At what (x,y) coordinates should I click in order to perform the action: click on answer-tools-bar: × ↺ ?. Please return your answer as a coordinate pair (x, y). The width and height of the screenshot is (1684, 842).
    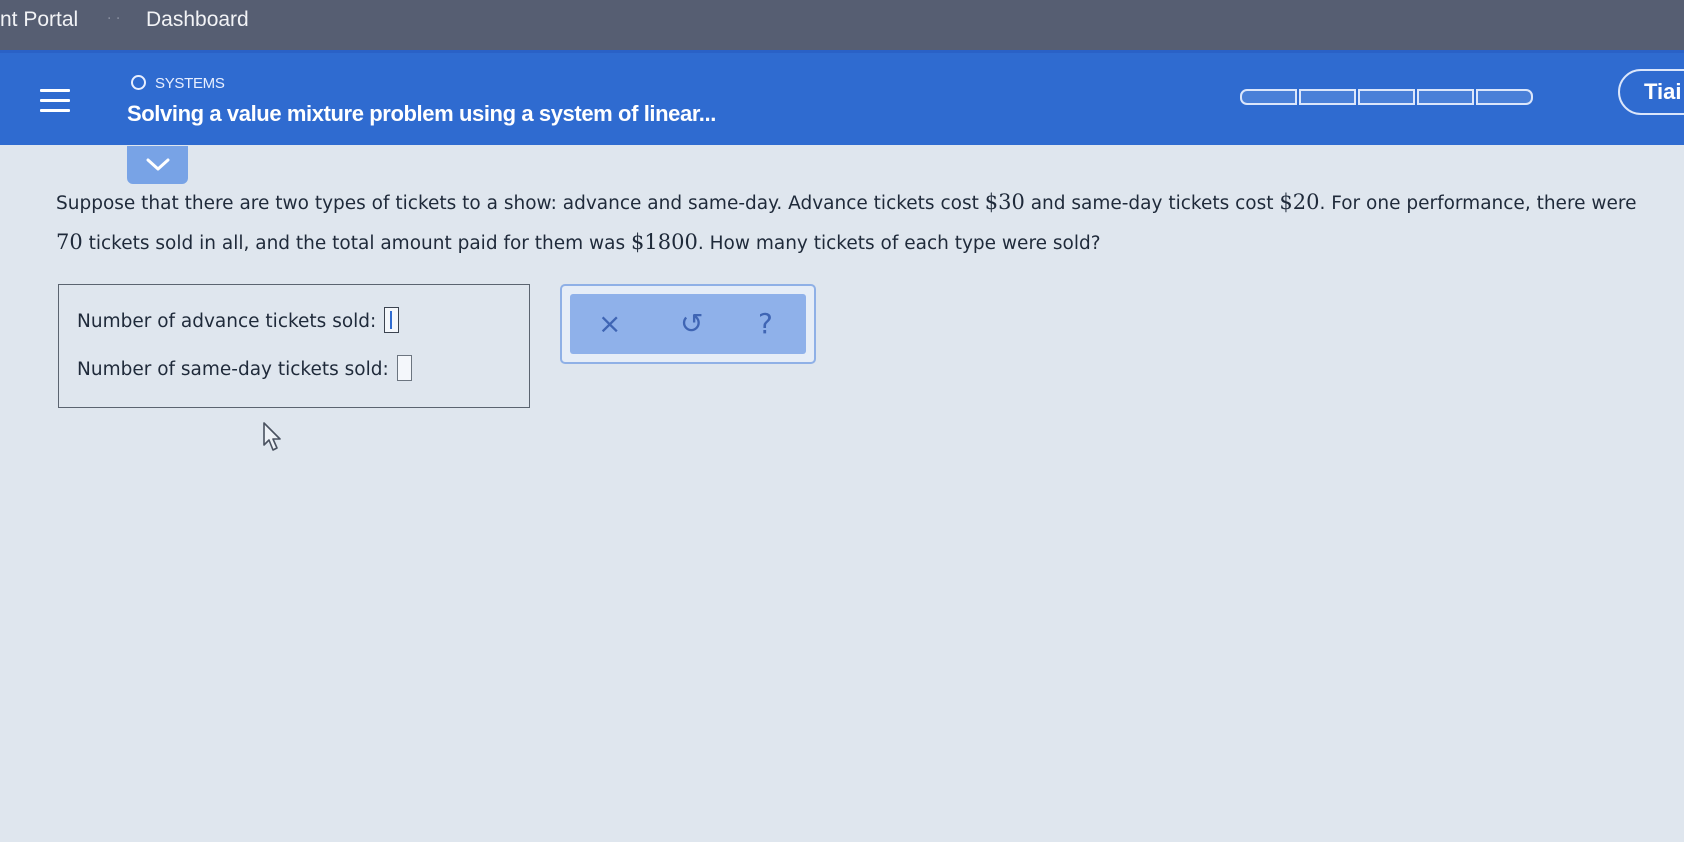
    Looking at the image, I should click on (688, 324).